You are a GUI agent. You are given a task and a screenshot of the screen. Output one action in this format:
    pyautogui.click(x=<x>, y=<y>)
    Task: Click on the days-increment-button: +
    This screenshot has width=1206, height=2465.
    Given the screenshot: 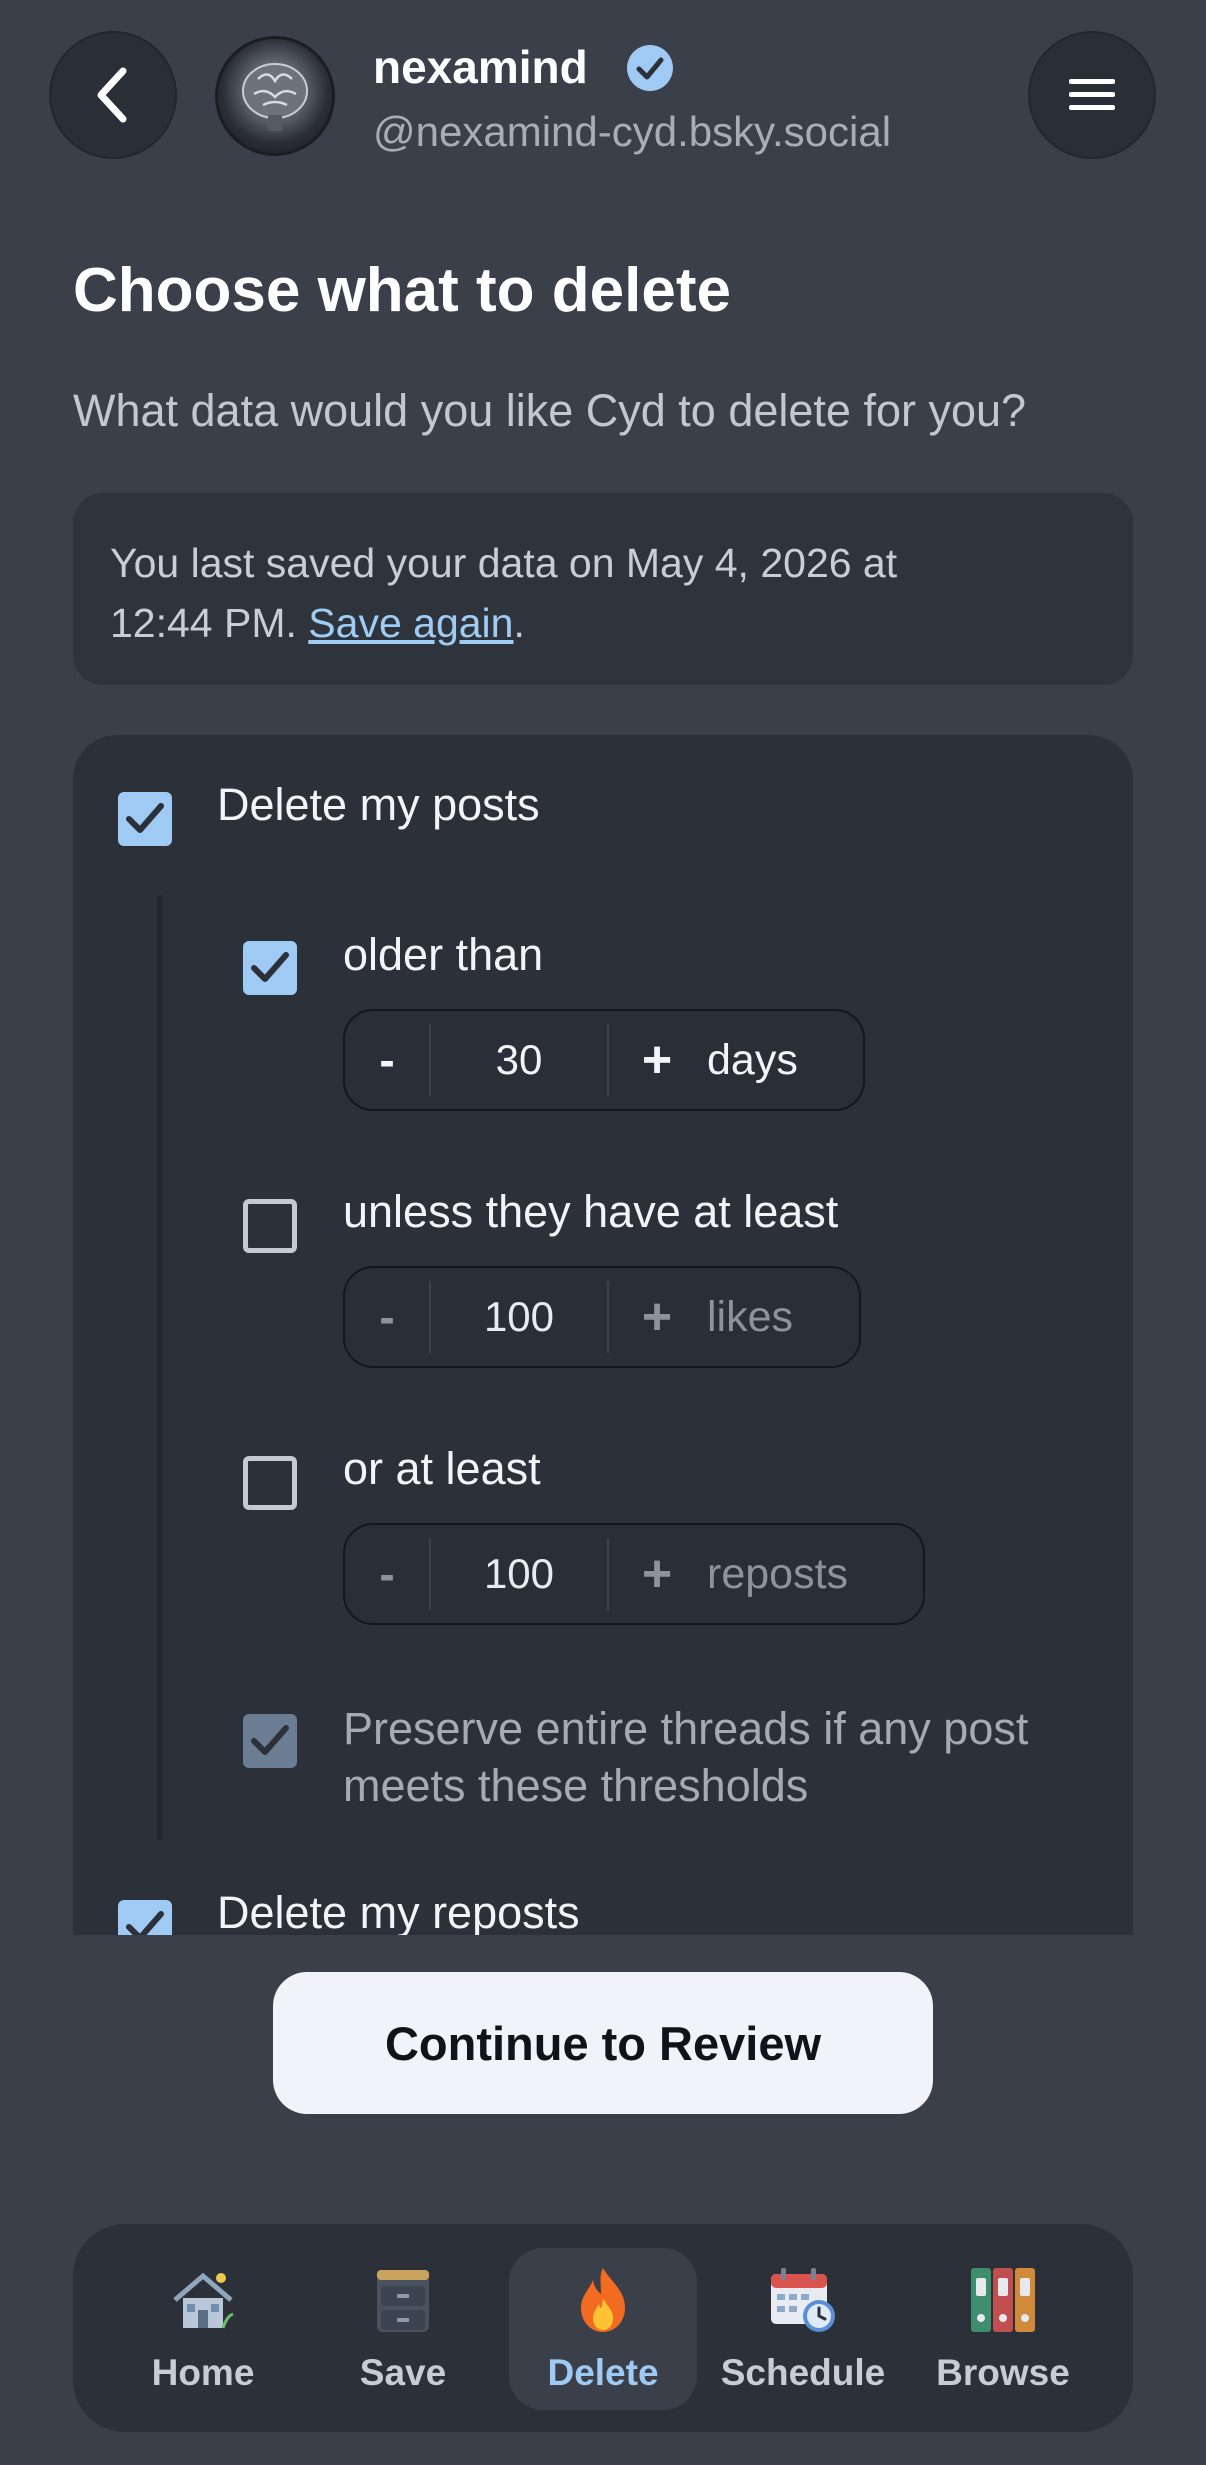 What is the action you would take?
    pyautogui.click(x=657, y=1060)
    